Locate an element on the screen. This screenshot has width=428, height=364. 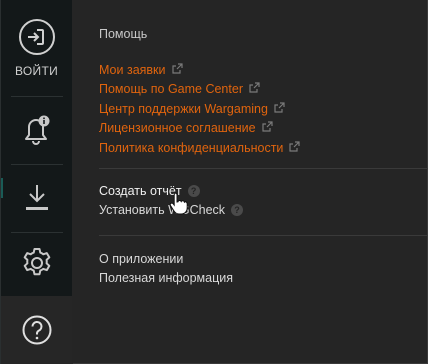
link-wargaming-support: Центр поддержки Wargaming is located at coordinates (199, 109).